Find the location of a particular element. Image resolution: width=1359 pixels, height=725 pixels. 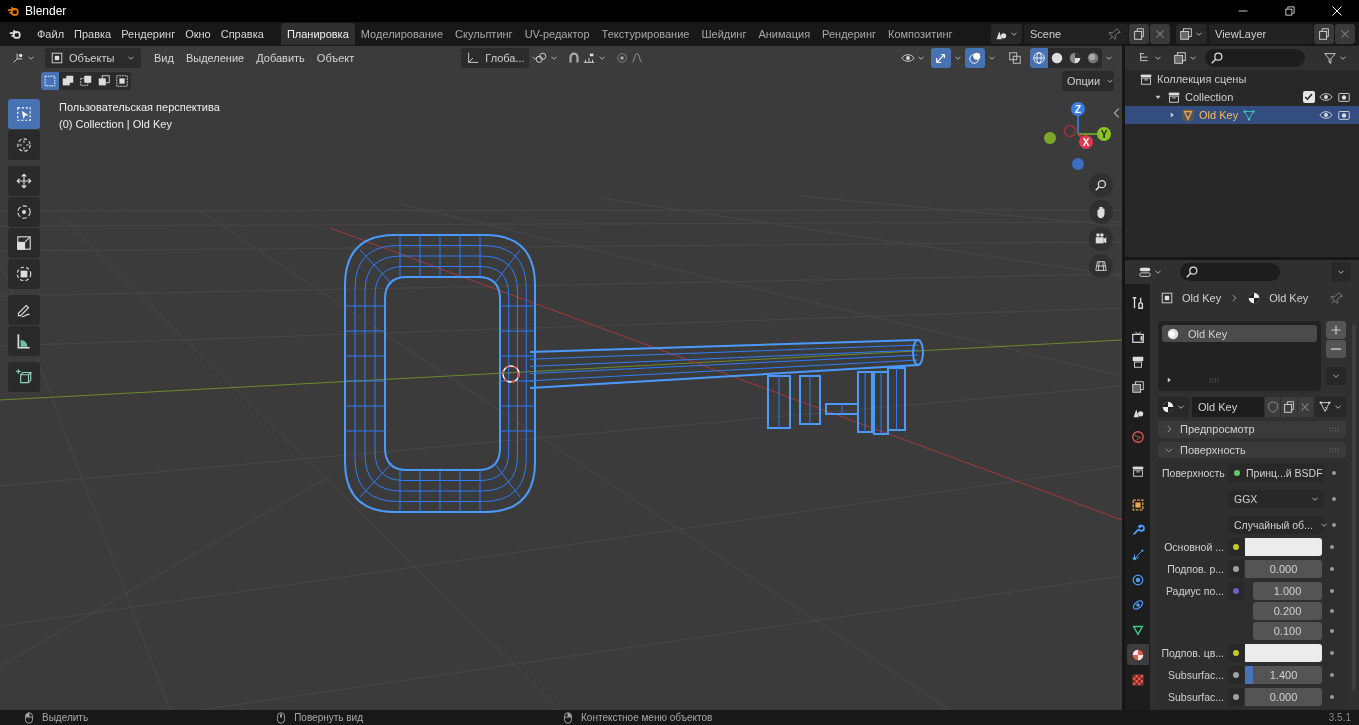

menu-item: Выделение is located at coordinates (215, 58).